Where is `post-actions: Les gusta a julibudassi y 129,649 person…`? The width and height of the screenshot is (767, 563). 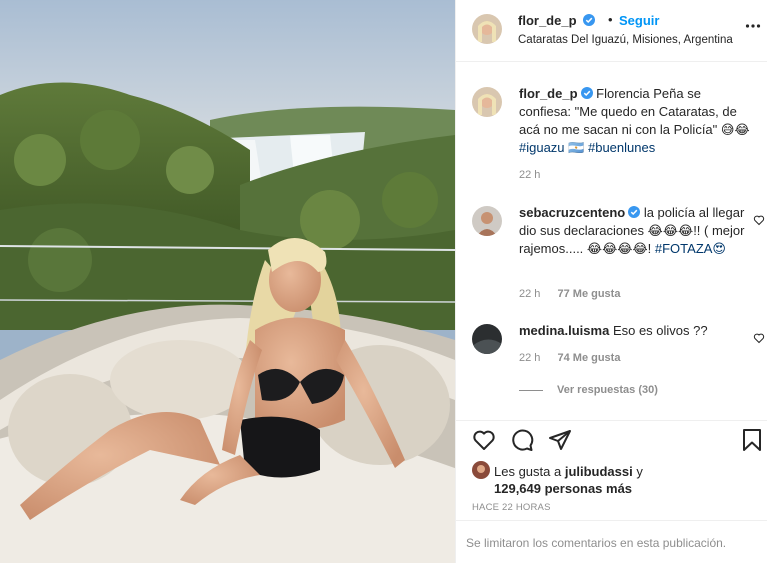 post-actions: Les gusta a julibudassi y 129,649 person… is located at coordinates (611, 491).